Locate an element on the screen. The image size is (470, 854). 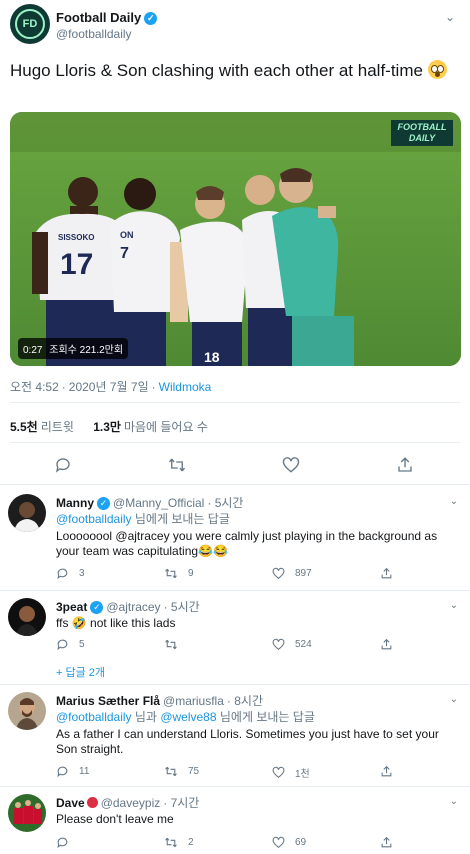
like-button: 524 is located at coordinates (292, 644).